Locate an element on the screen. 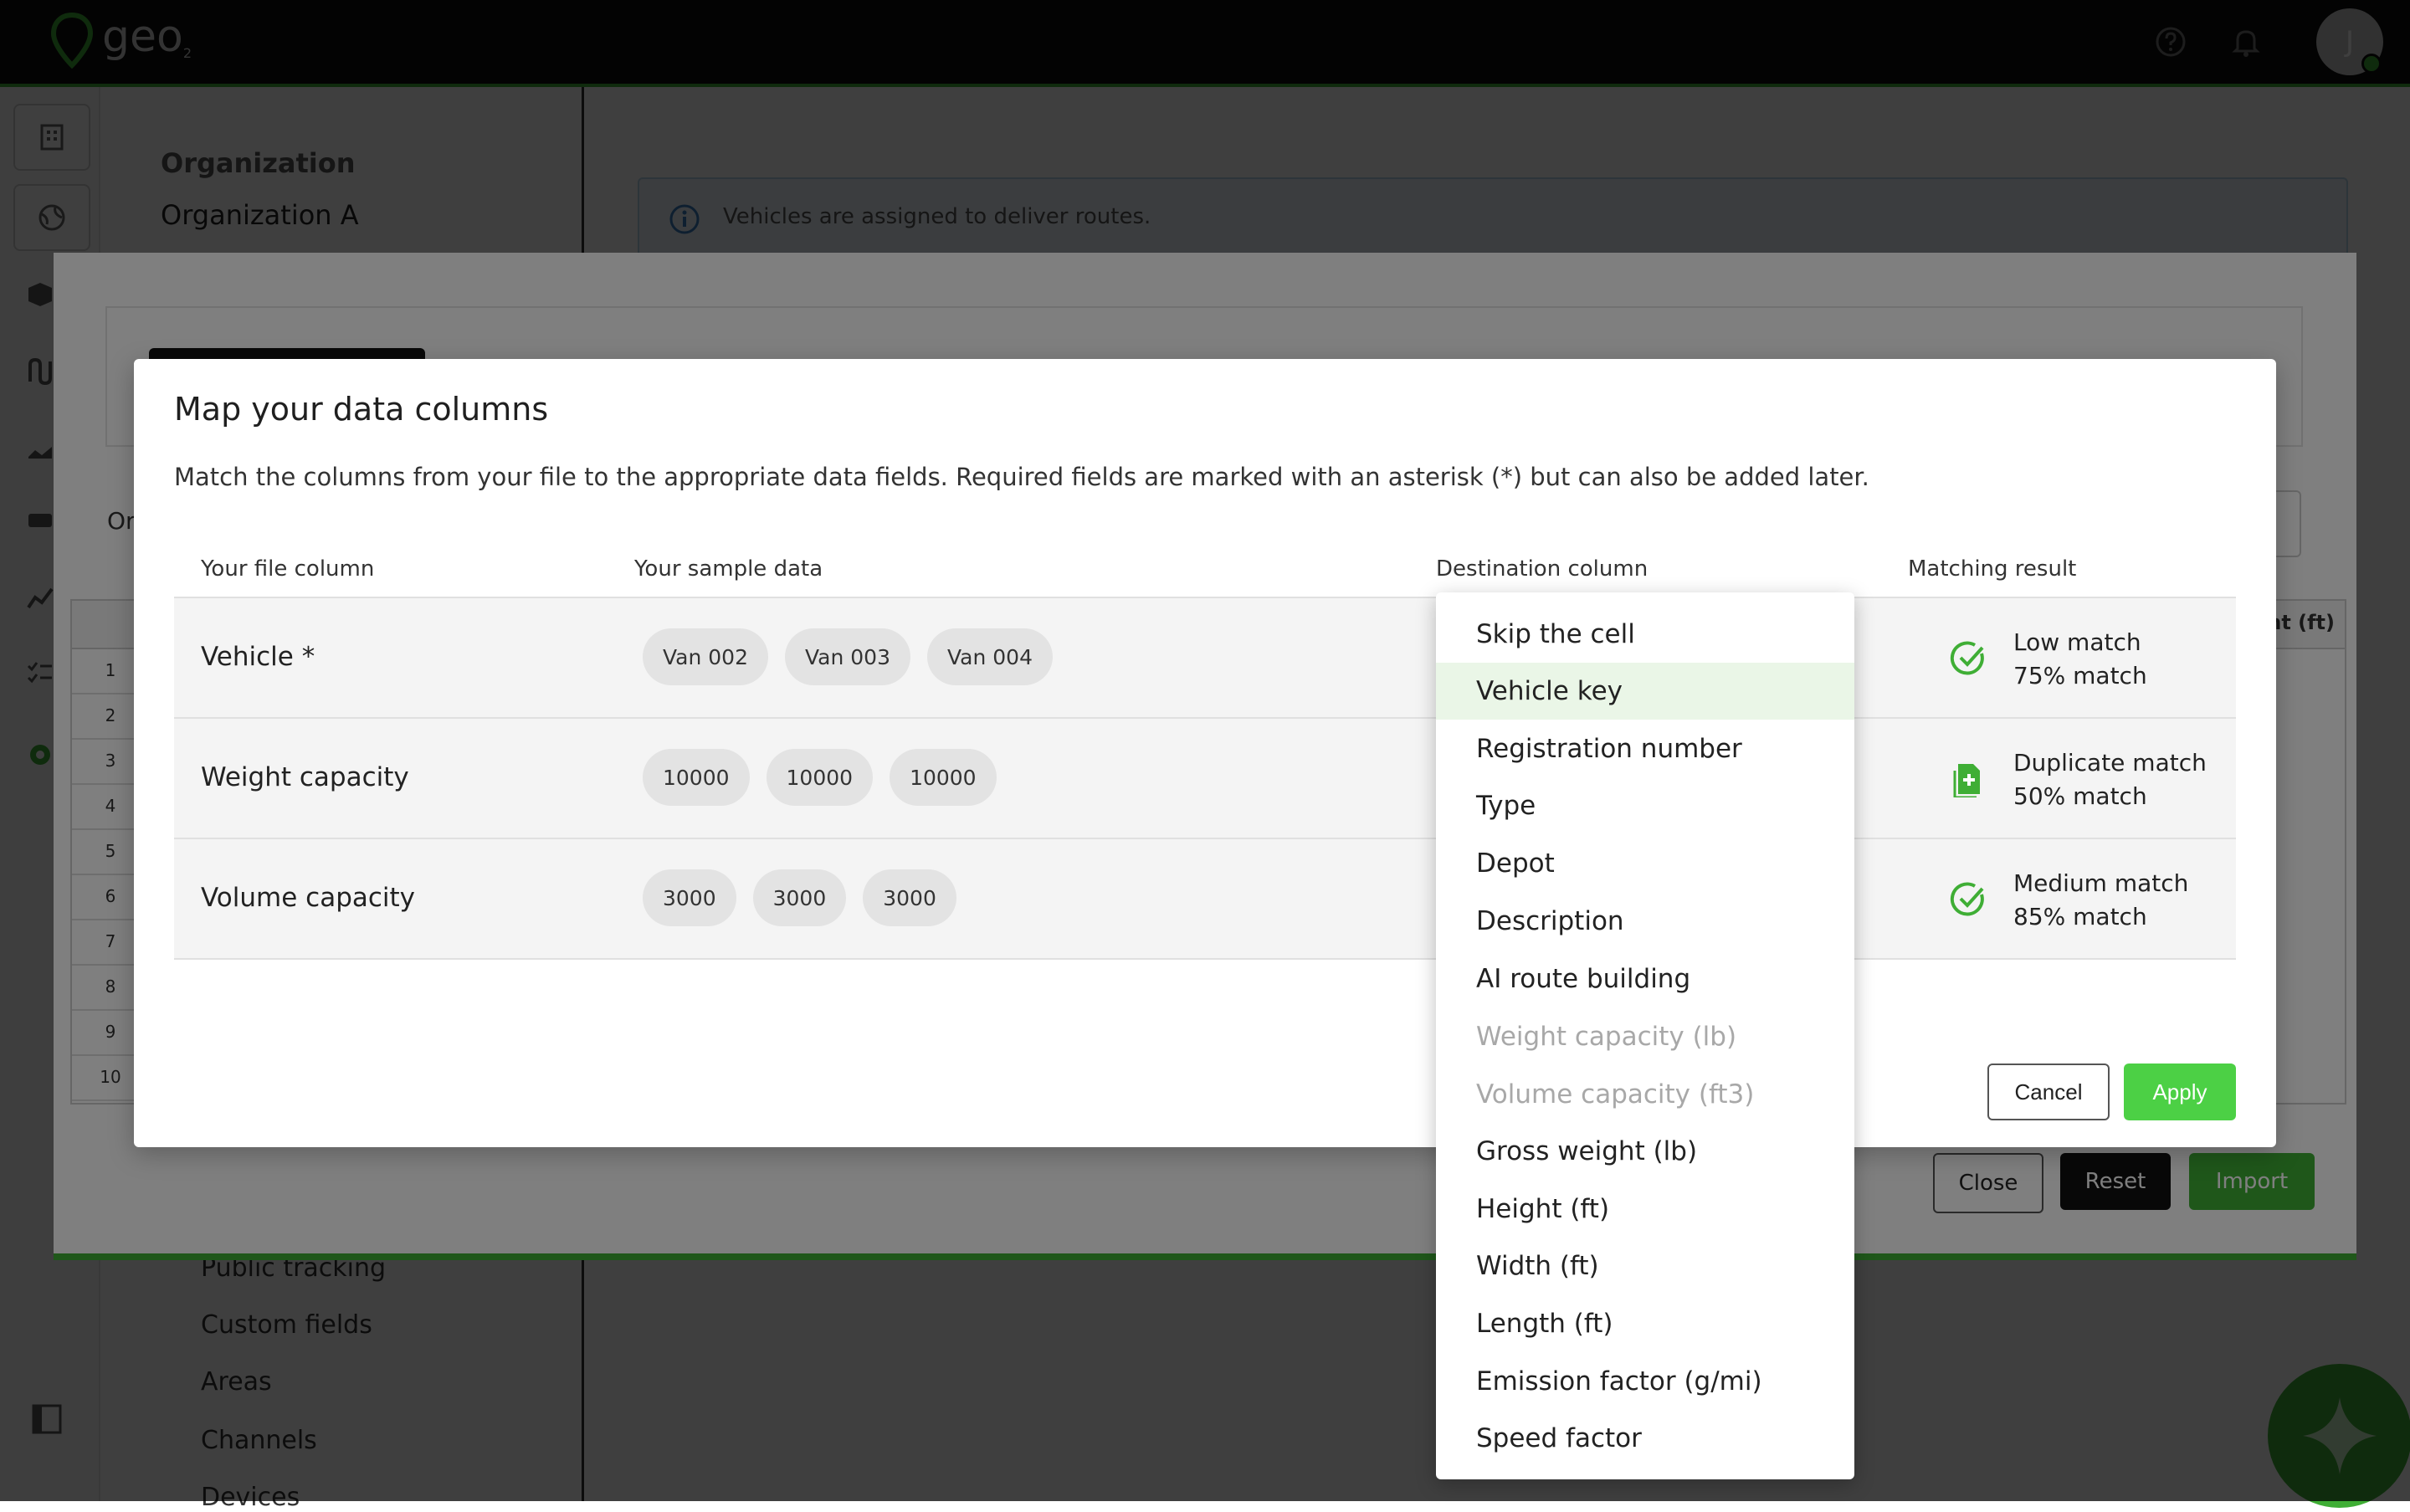 The image size is (2410, 1512). option-length: Length (ft) is located at coordinates (1645, 1323).